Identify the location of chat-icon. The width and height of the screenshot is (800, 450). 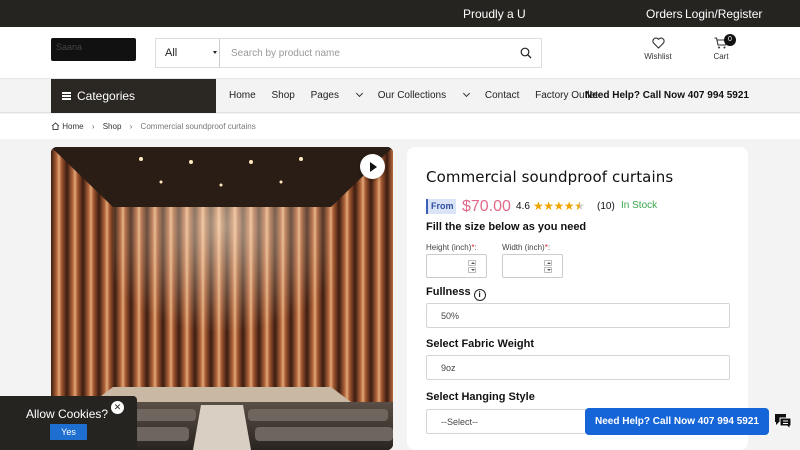
(783, 421).